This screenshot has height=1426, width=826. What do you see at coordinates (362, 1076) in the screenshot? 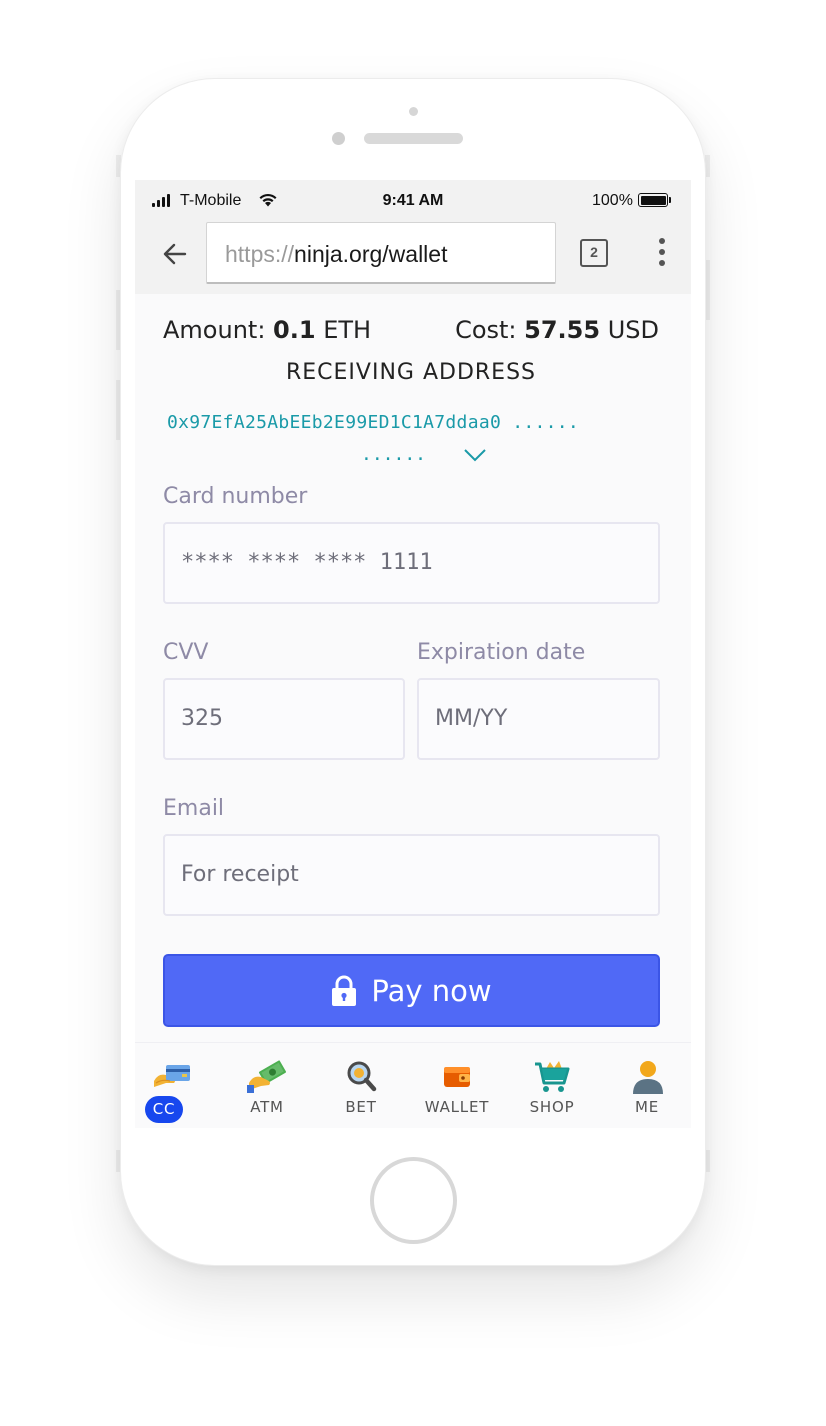
I see `magnifier-icon` at bounding box center [362, 1076].